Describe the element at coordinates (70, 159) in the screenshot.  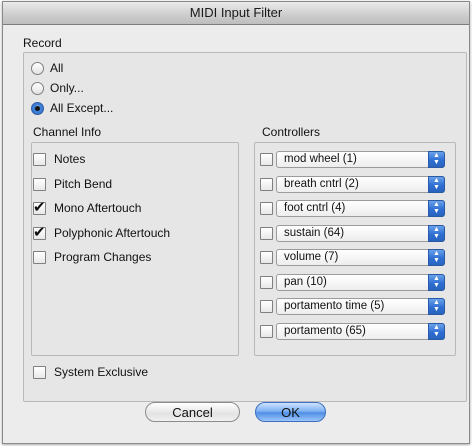
I see `notes-label: Notes` at that location.